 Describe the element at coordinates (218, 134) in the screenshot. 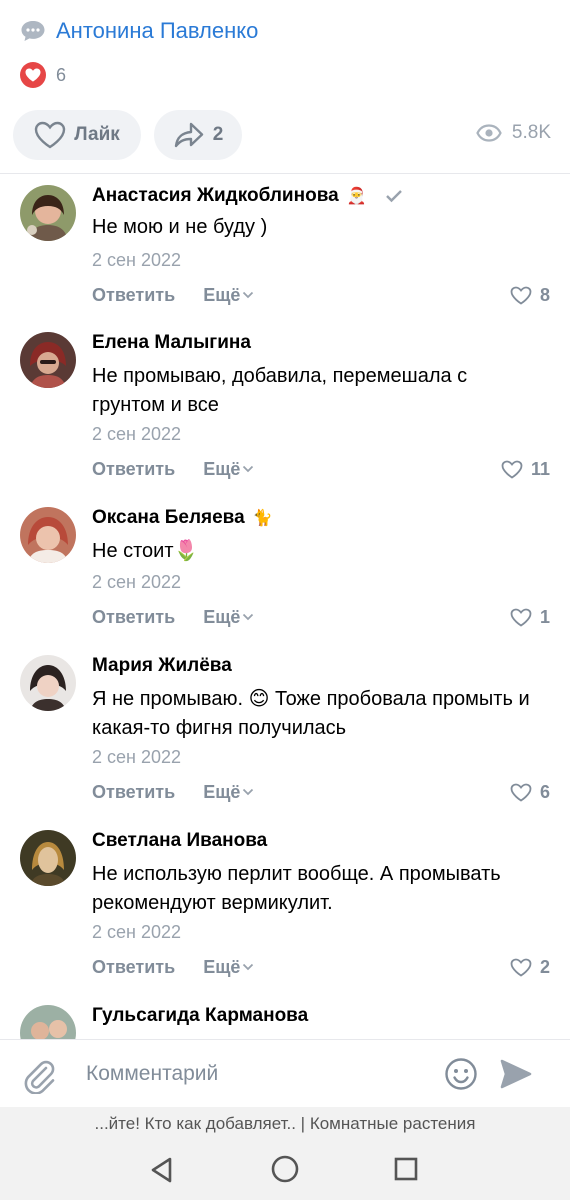

I see `share-count: 2` at that location.